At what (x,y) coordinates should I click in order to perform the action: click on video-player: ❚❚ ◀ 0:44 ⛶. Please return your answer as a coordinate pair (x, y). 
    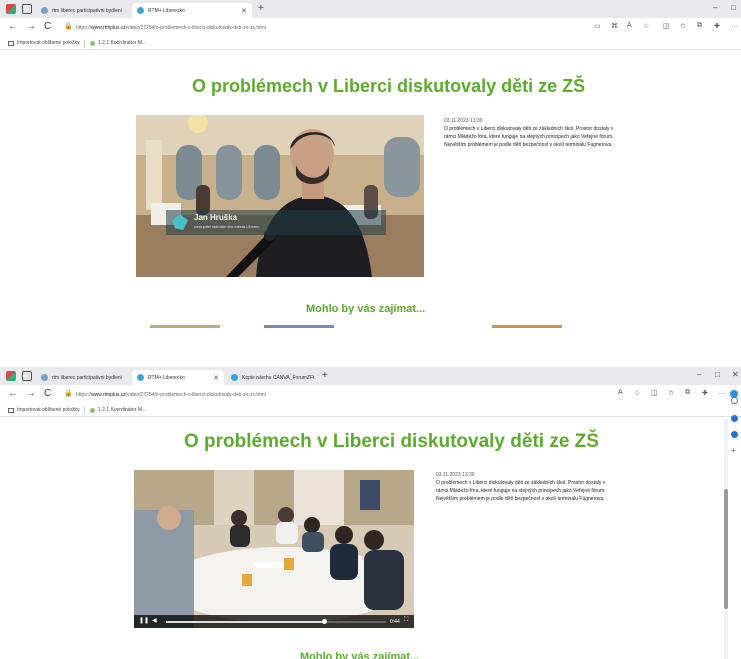
    Looking at the image, I should click on (274, 549).